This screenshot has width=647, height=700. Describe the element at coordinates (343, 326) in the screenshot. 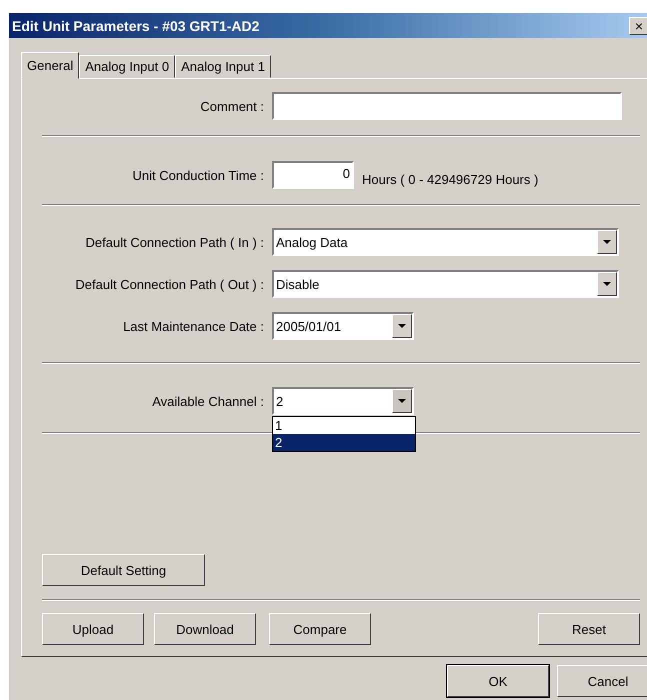

I see `date-dropdown: 2005/01/01` at that location.